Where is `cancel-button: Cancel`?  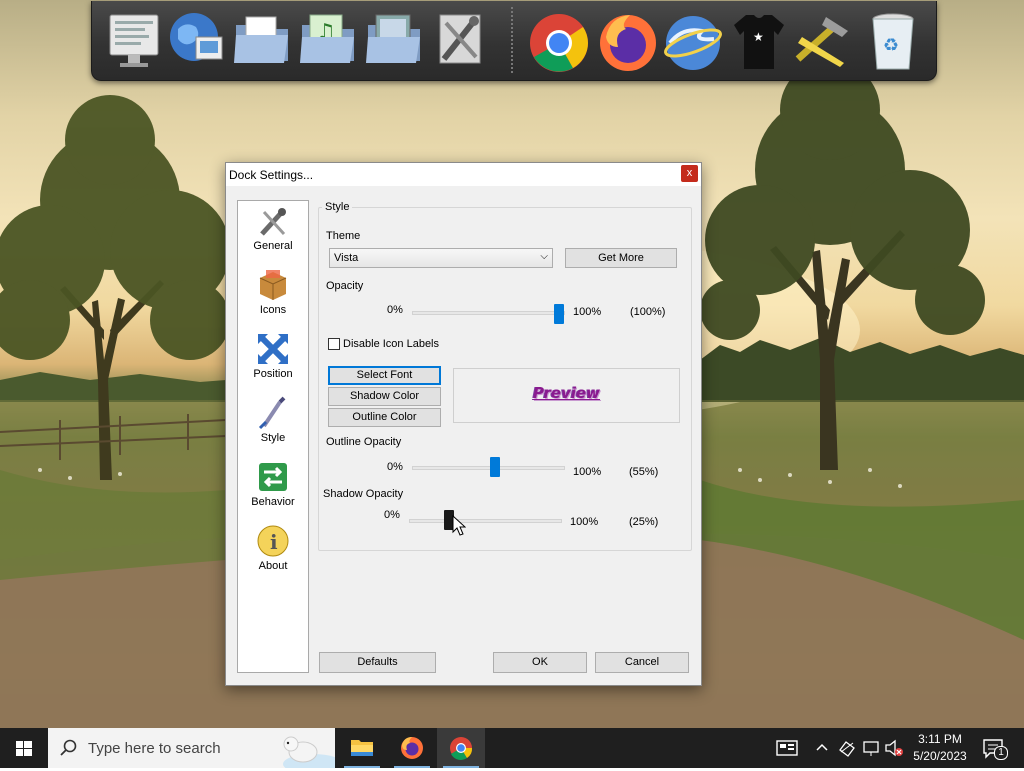 cancel-button: Cancel is located at coordinates (642, 662).